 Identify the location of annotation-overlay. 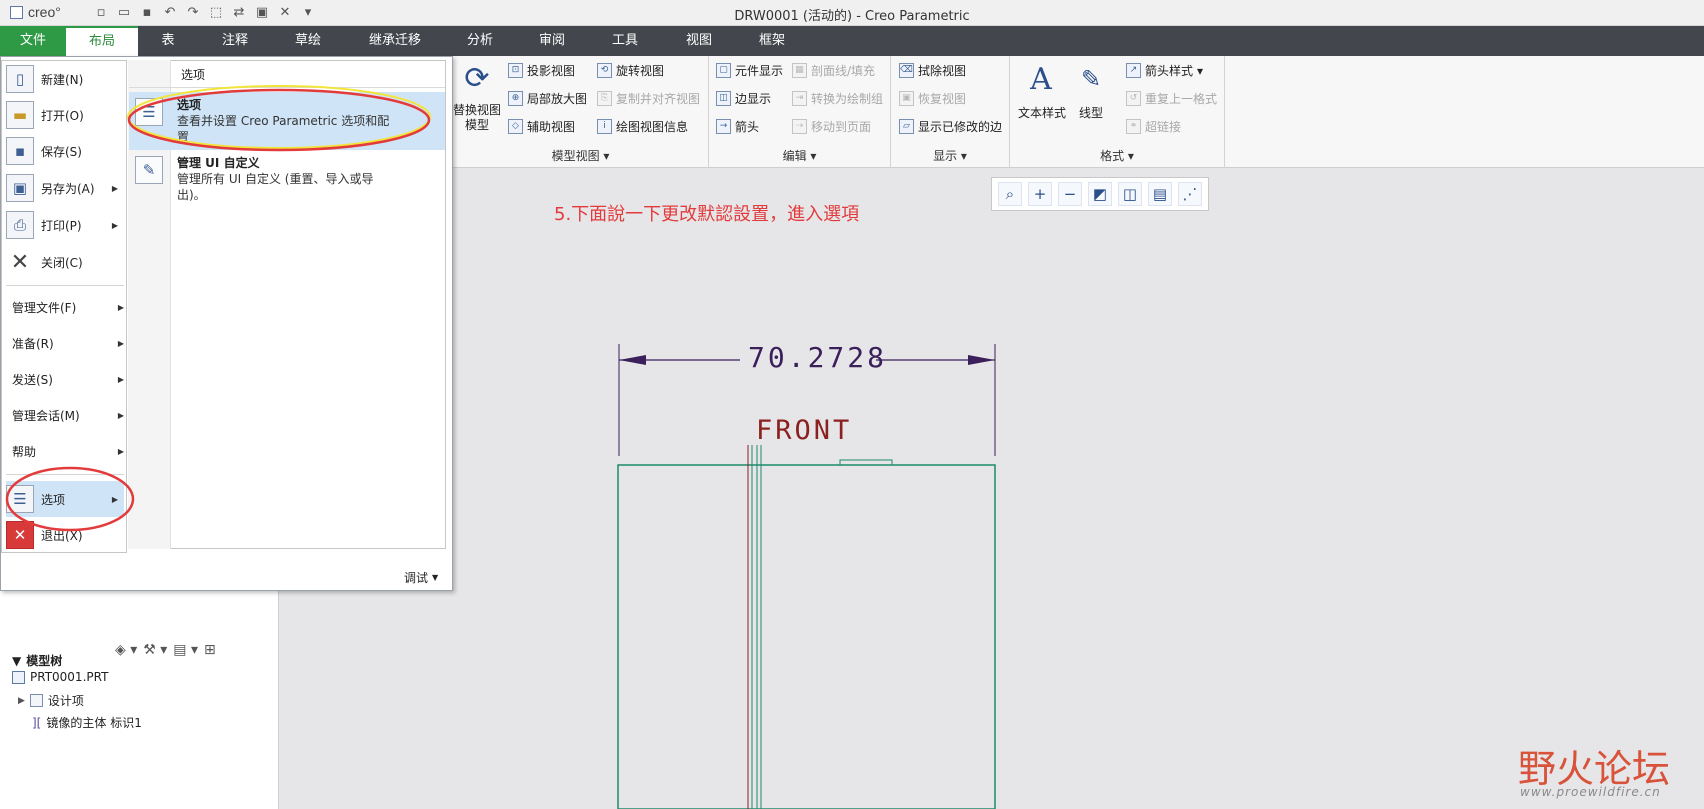
(218, 308).